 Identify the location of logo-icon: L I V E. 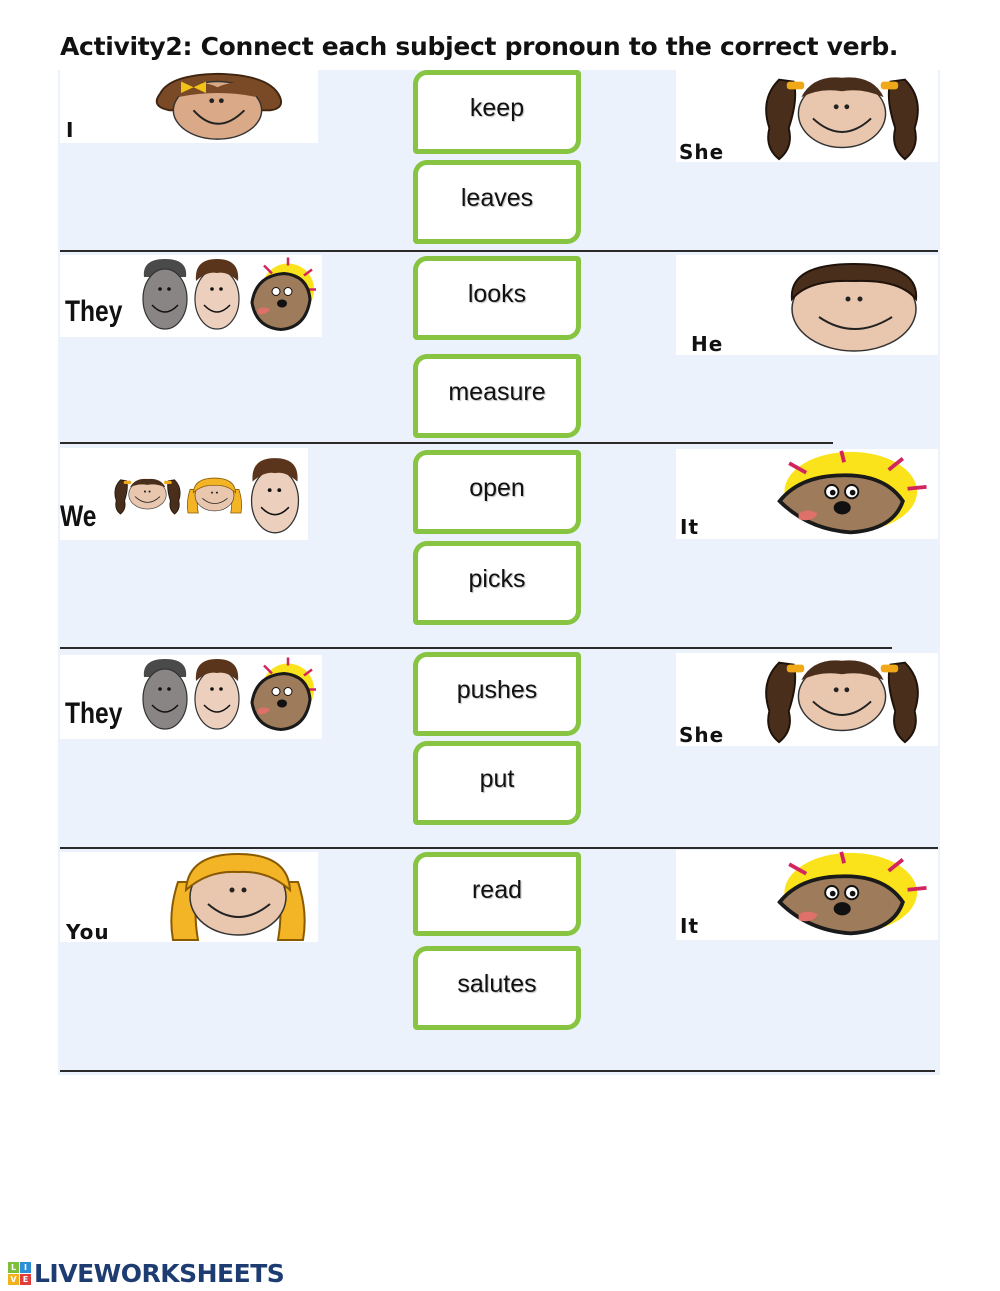
(19, 1273).